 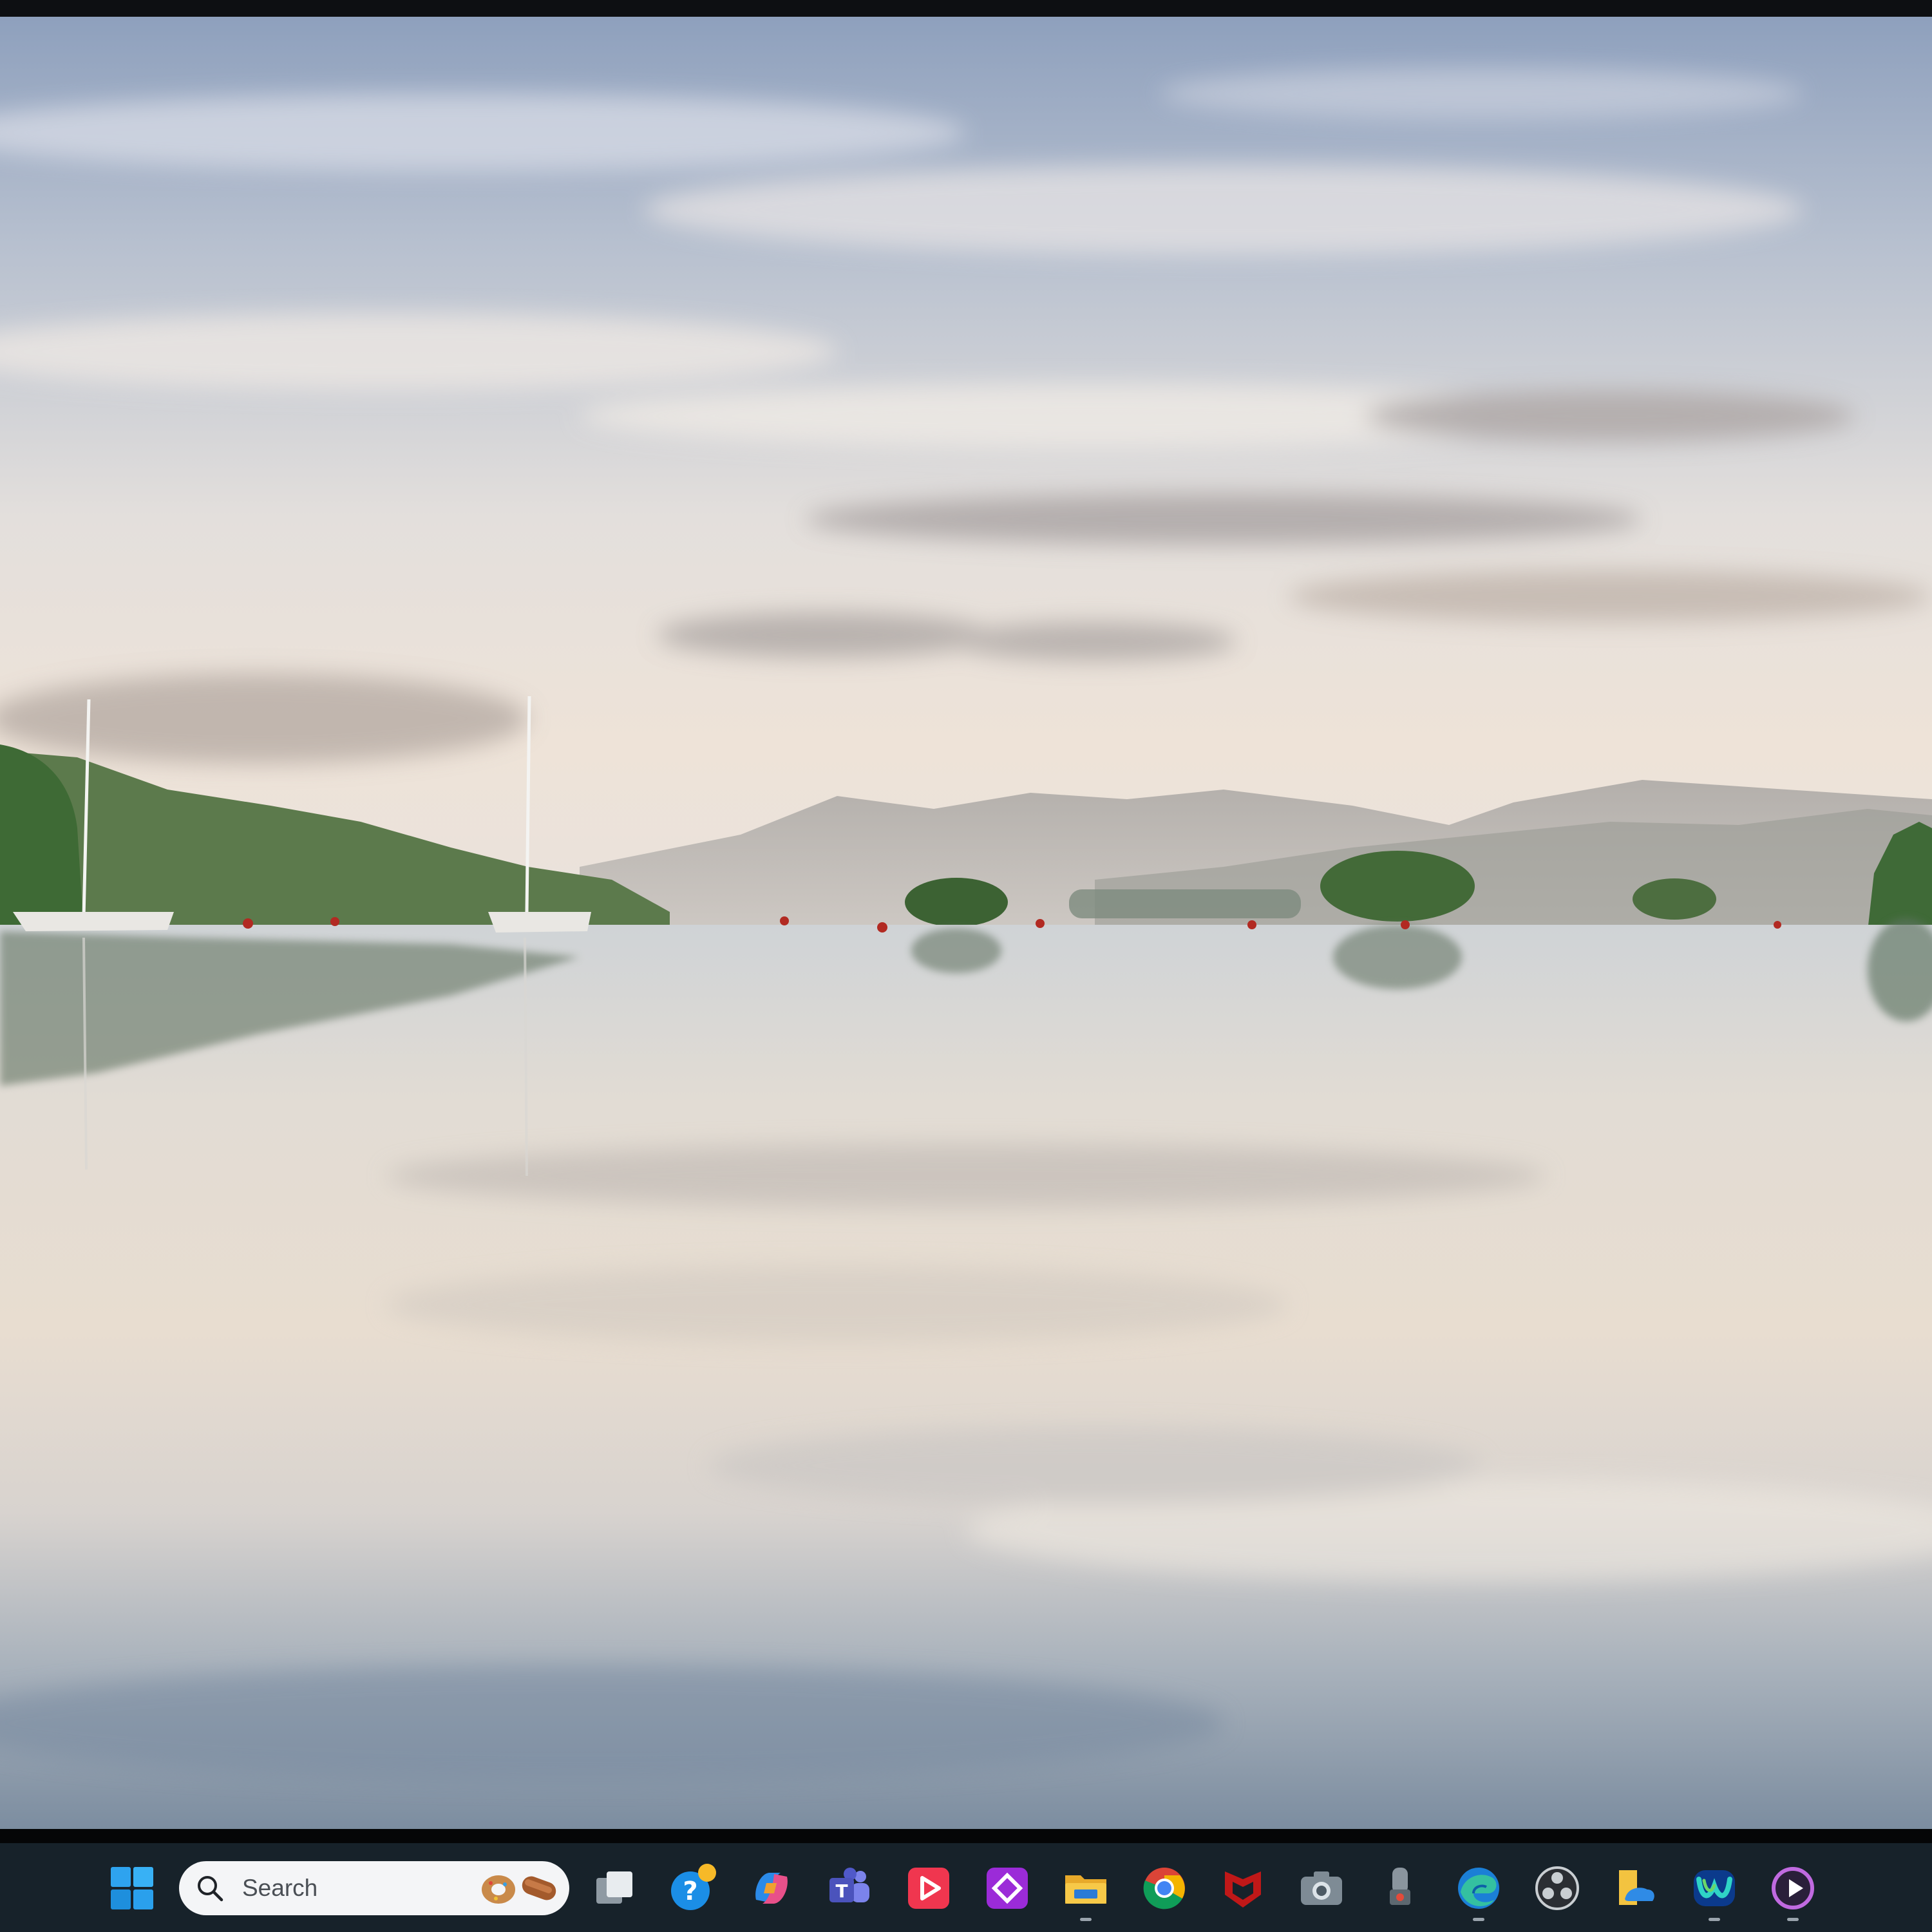 What do you see at coordinates (1793, 1919) in the screenshot?
I see `running-indicator-clipchamp` at bounding box center [1793, 1919].